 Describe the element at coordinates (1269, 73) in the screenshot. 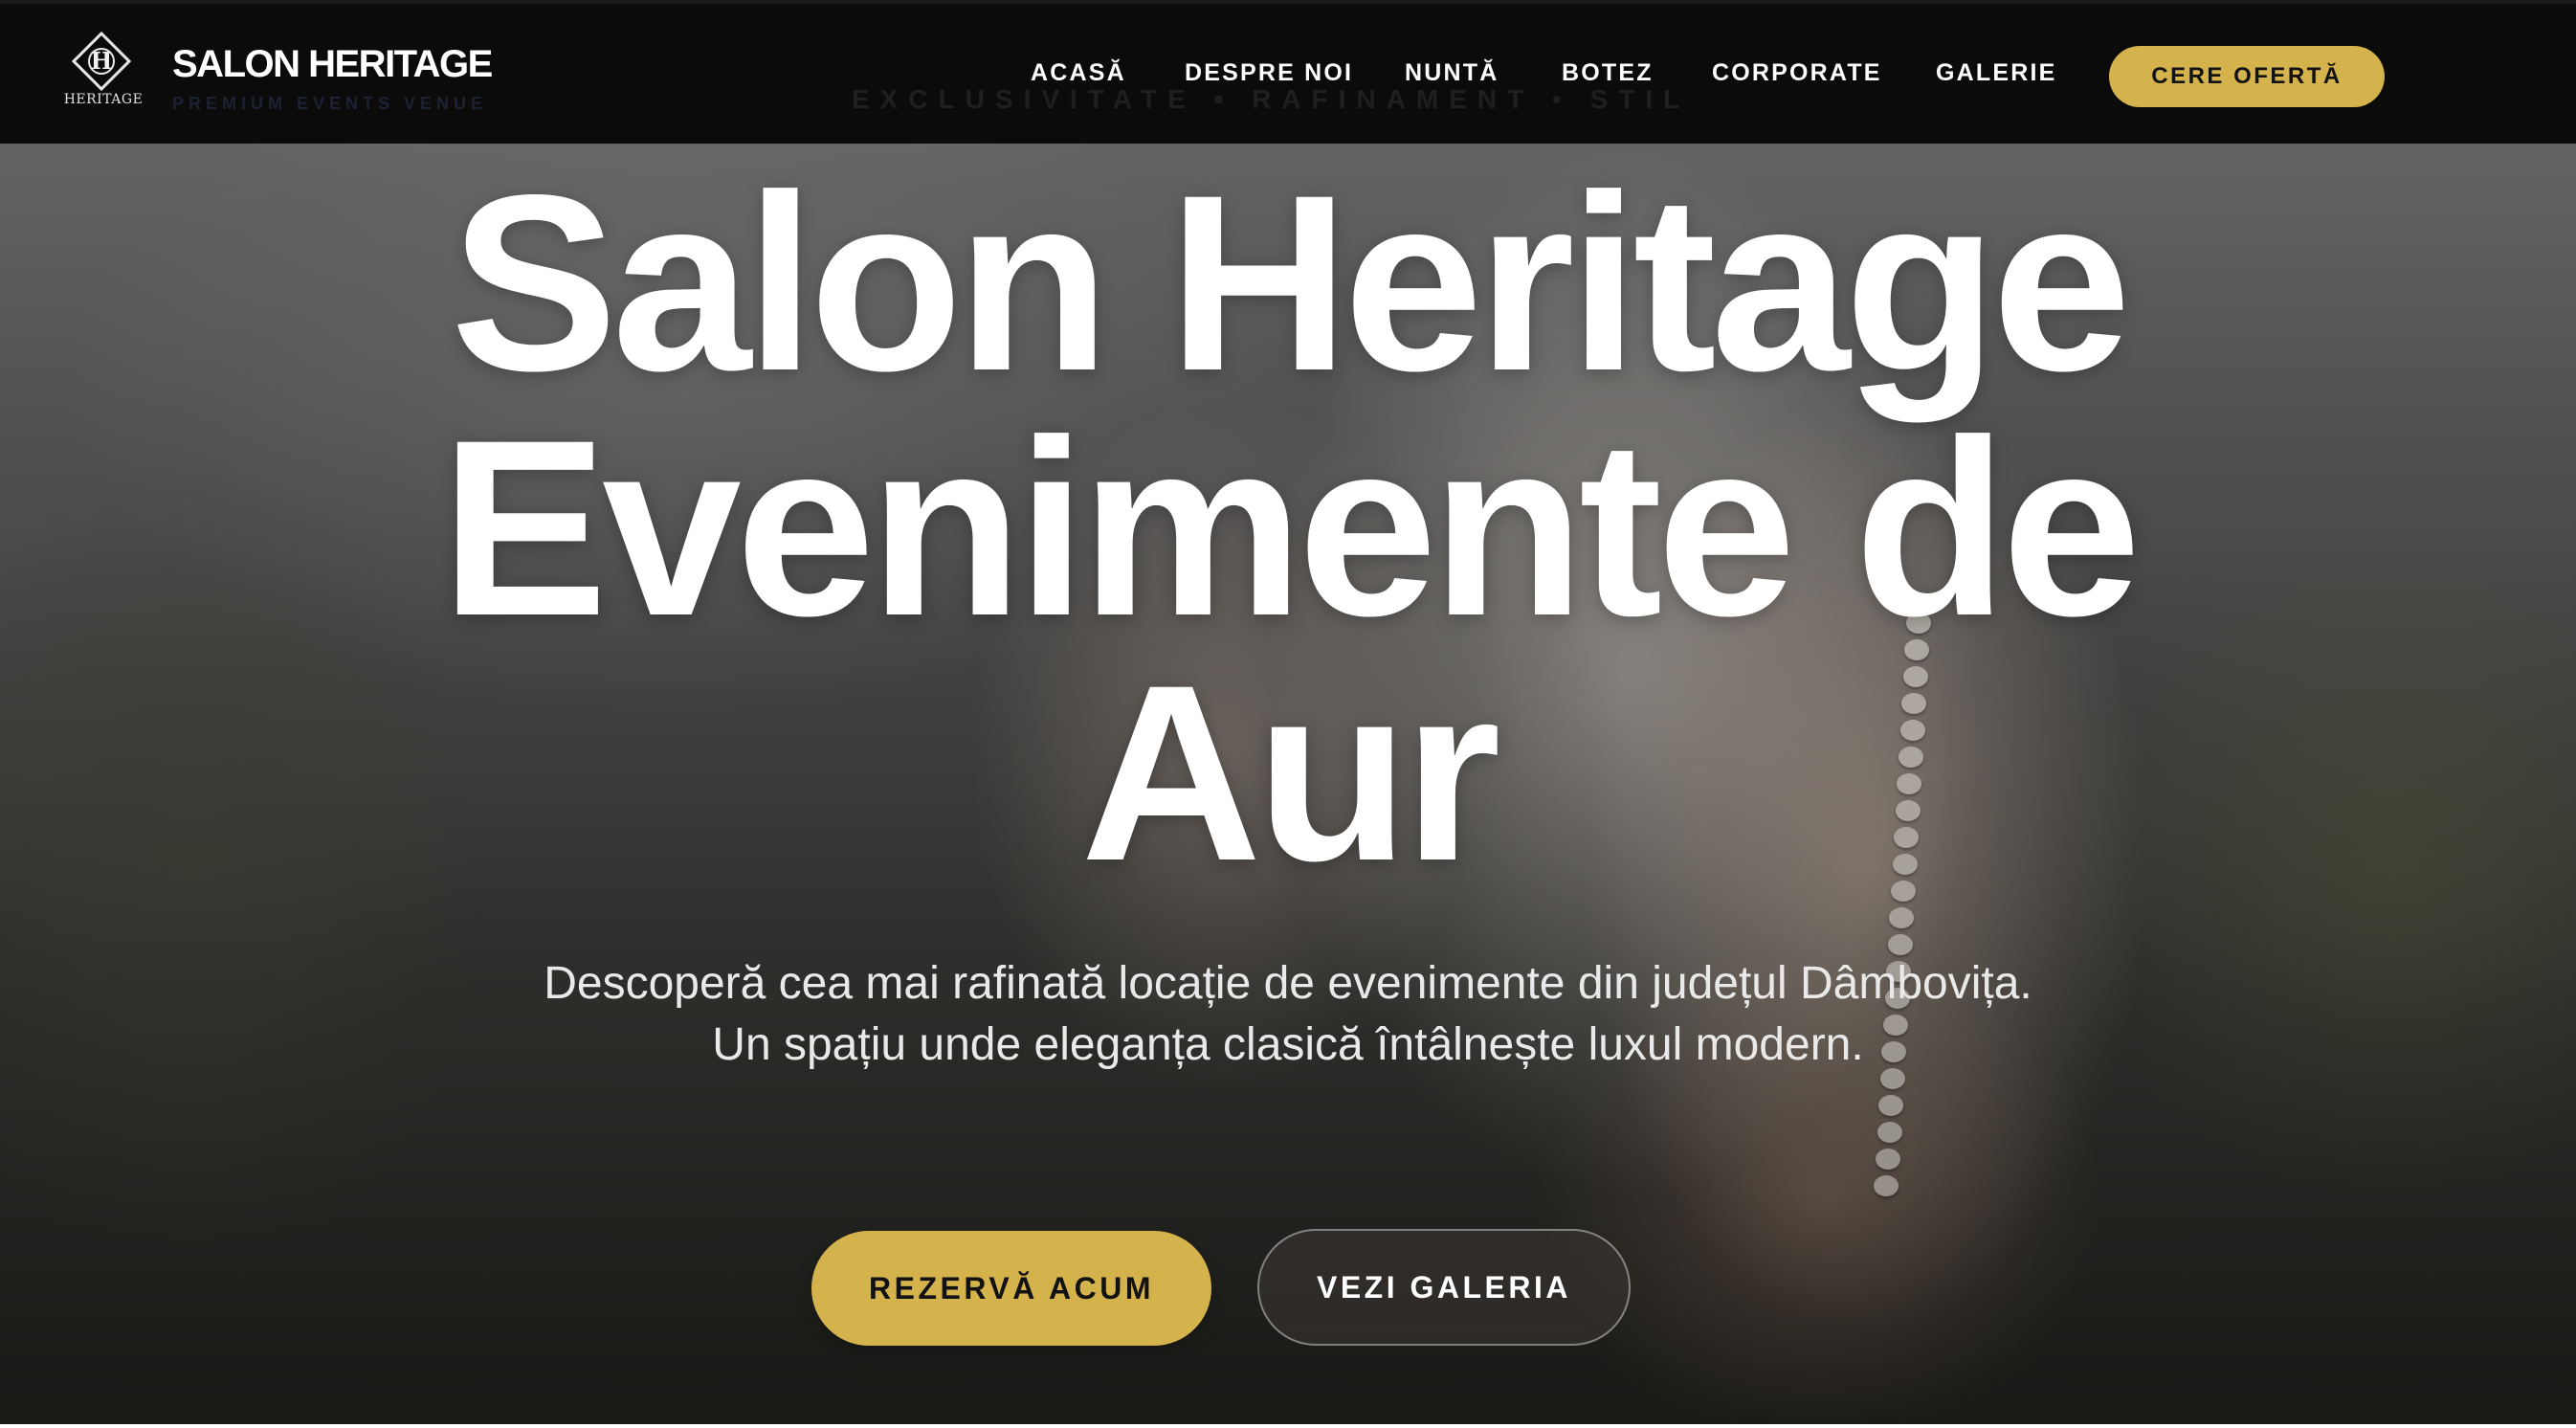

I see `nav-item-despre-noi: DESPRE NOI` at that location.